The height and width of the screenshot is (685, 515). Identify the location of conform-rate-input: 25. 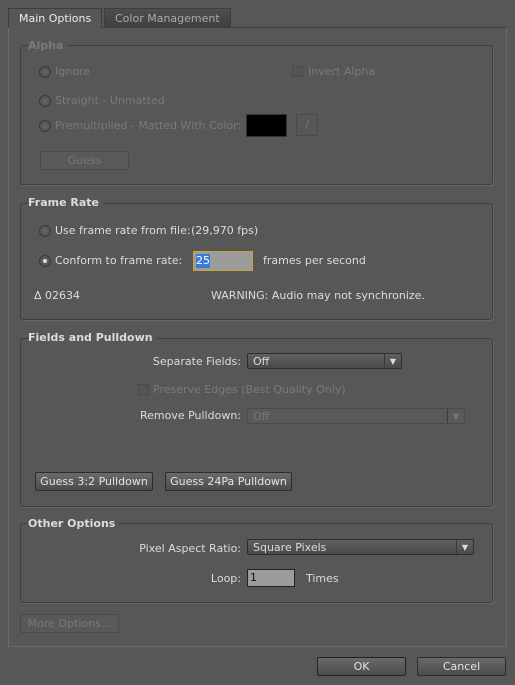
(223, 261).